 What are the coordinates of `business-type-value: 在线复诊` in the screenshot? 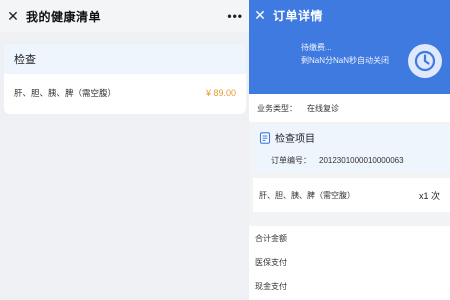 It's located at (323, 108).